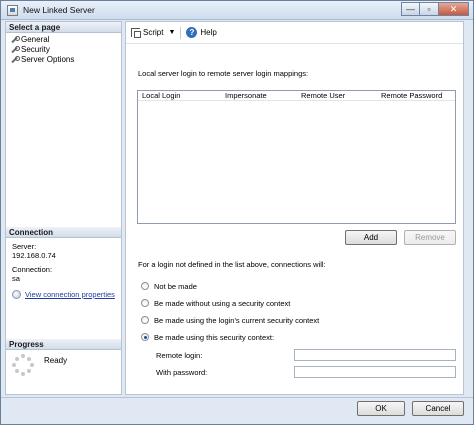  I want to click on window-title: New Linked Server, so click(59, 10).